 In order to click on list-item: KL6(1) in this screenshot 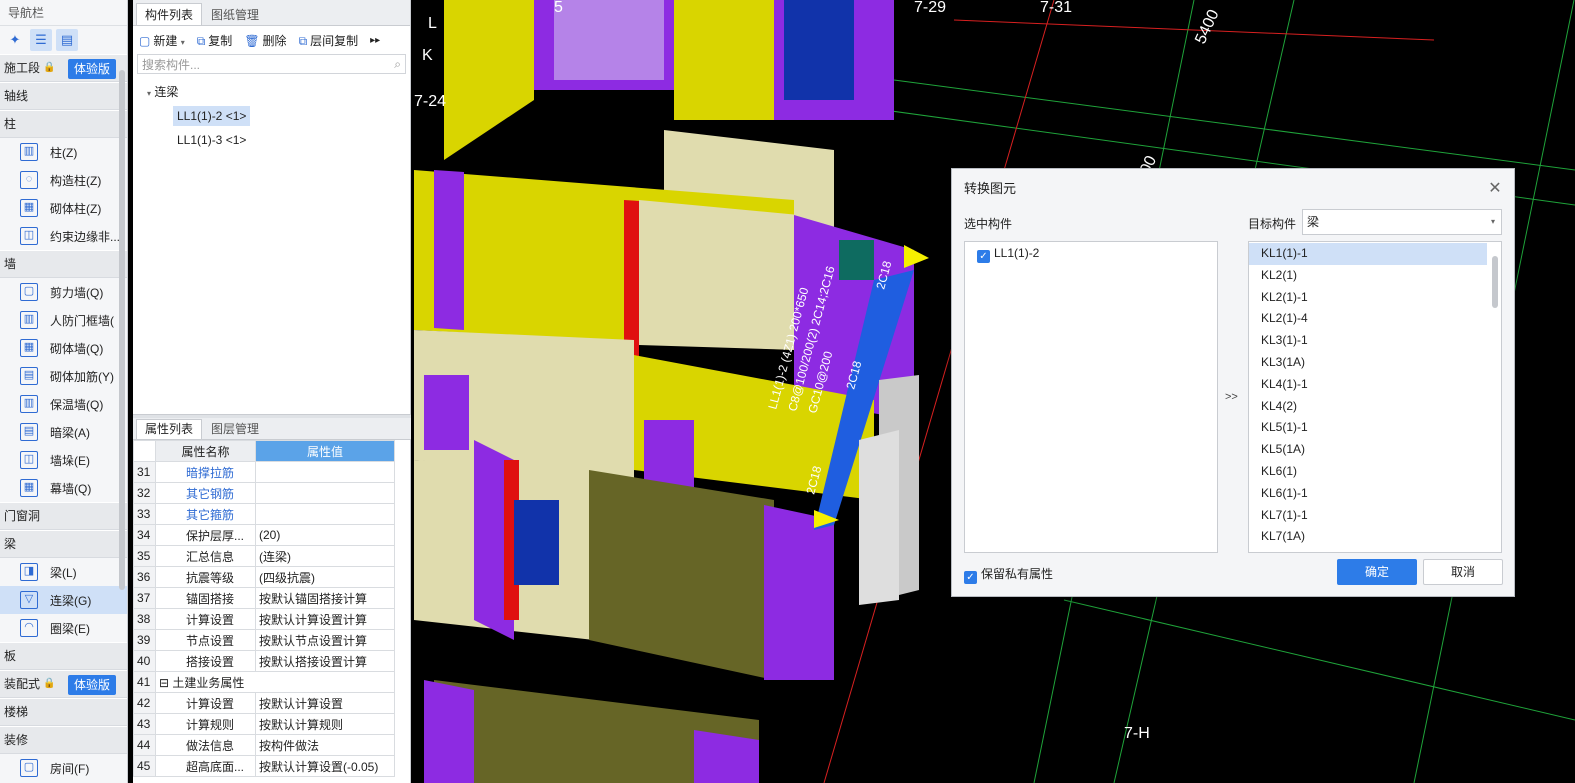, I will do `click(1368, 472)`.